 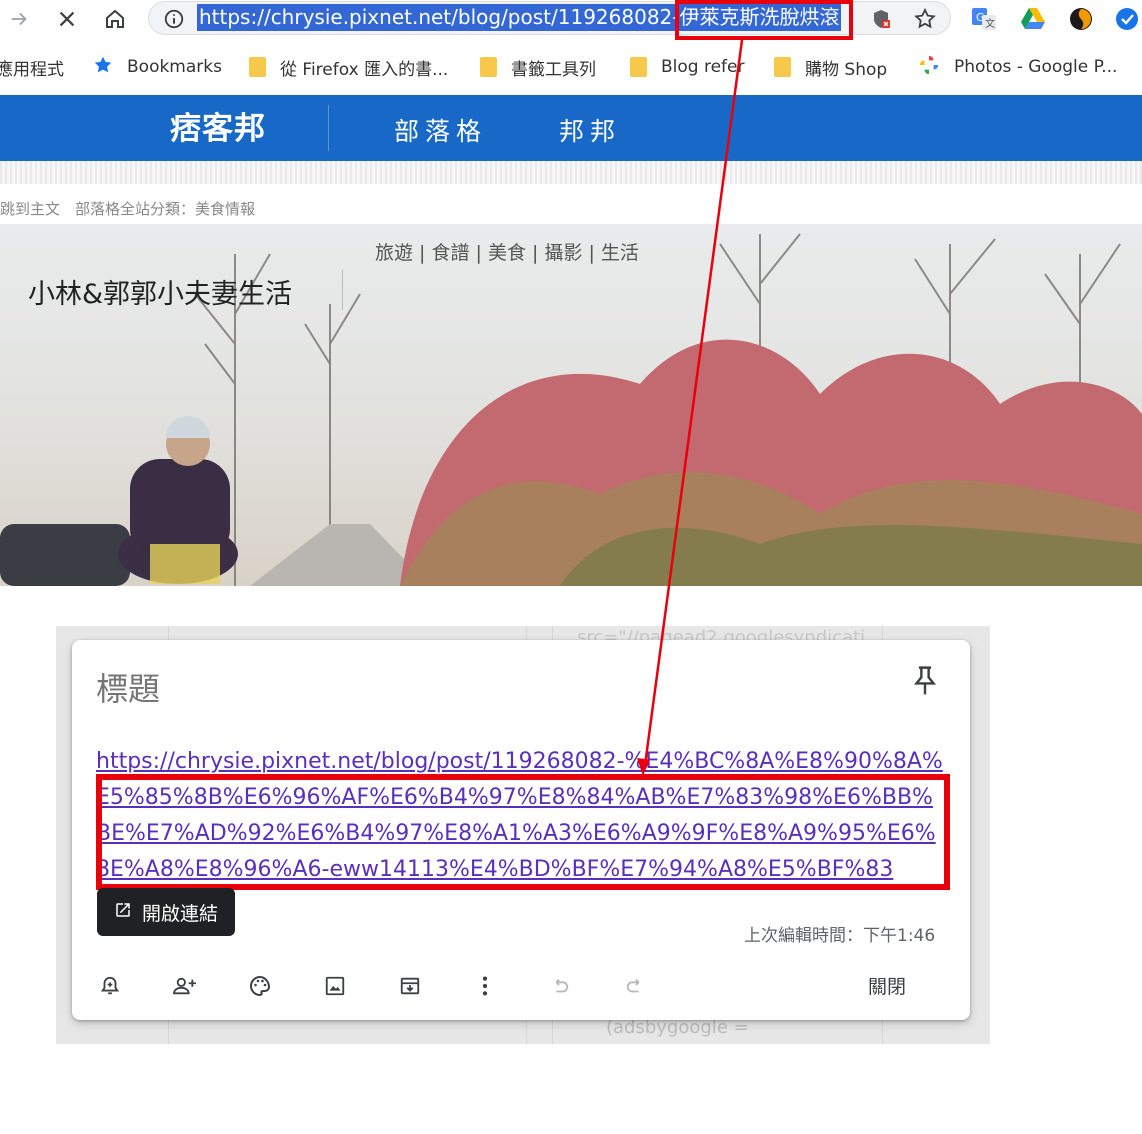 What do you see at coordinates (1033, 19) in the screenshot?
I see `drive-icon` at bounding box center [1033, 19].